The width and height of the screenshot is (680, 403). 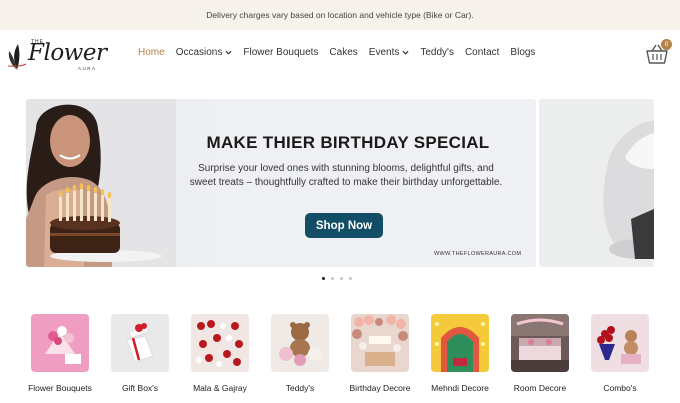 I want to click on room-decor-image, so click(x=540, y=343).